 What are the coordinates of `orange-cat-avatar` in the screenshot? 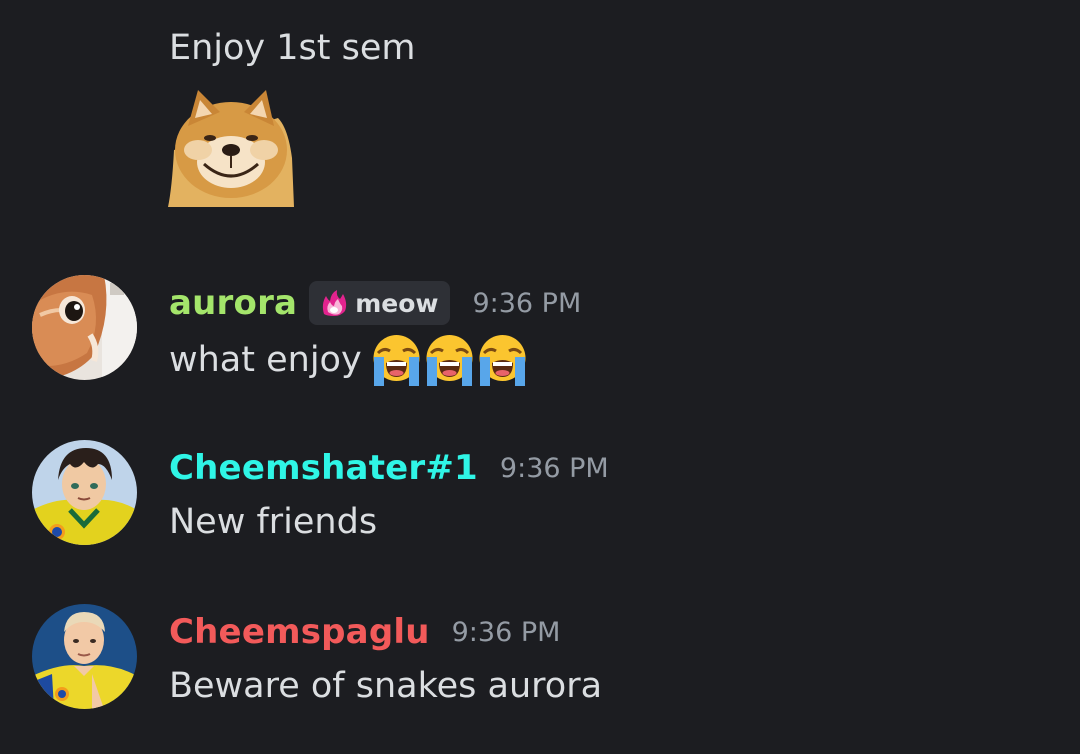 It's located at (84, 327).